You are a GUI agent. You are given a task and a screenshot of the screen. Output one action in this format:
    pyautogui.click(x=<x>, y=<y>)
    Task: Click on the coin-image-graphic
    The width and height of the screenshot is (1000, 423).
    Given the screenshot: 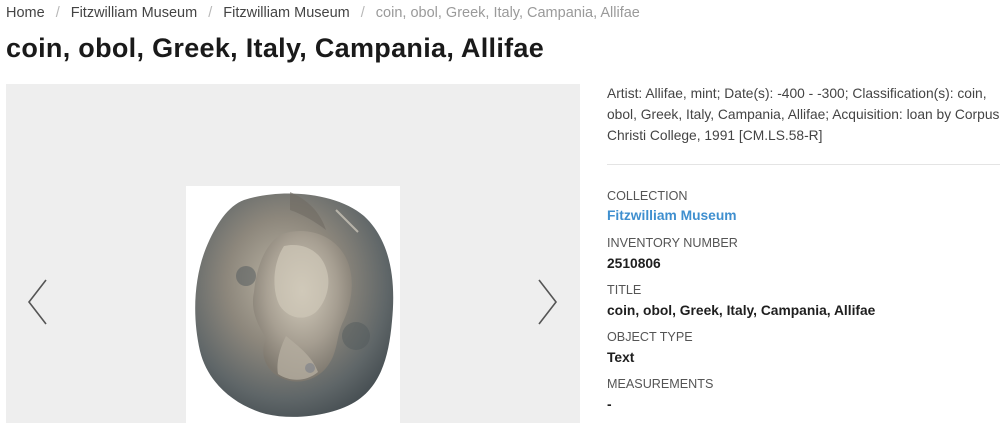 What is the action you would take?
    pyautogui.click(x=294, y=304)
    